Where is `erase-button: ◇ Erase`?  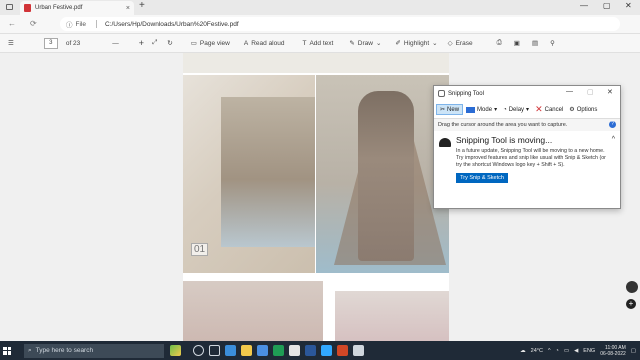 erase-button: ◇ Erase is located at coordinates (460, 43).